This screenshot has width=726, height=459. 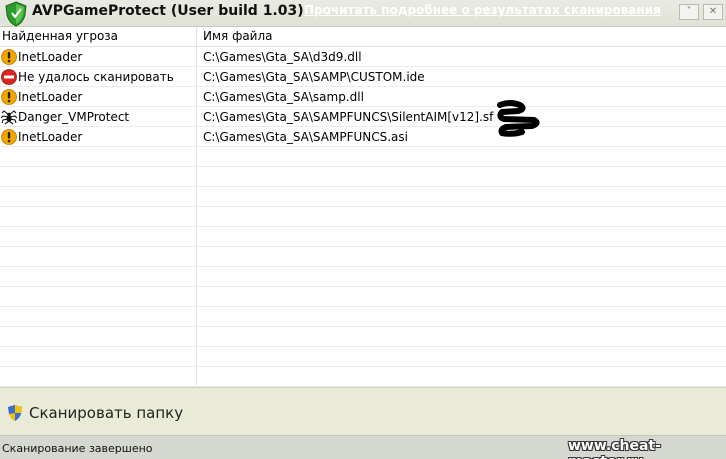 I want to click on spider-icon, so click(x=9, y=117).